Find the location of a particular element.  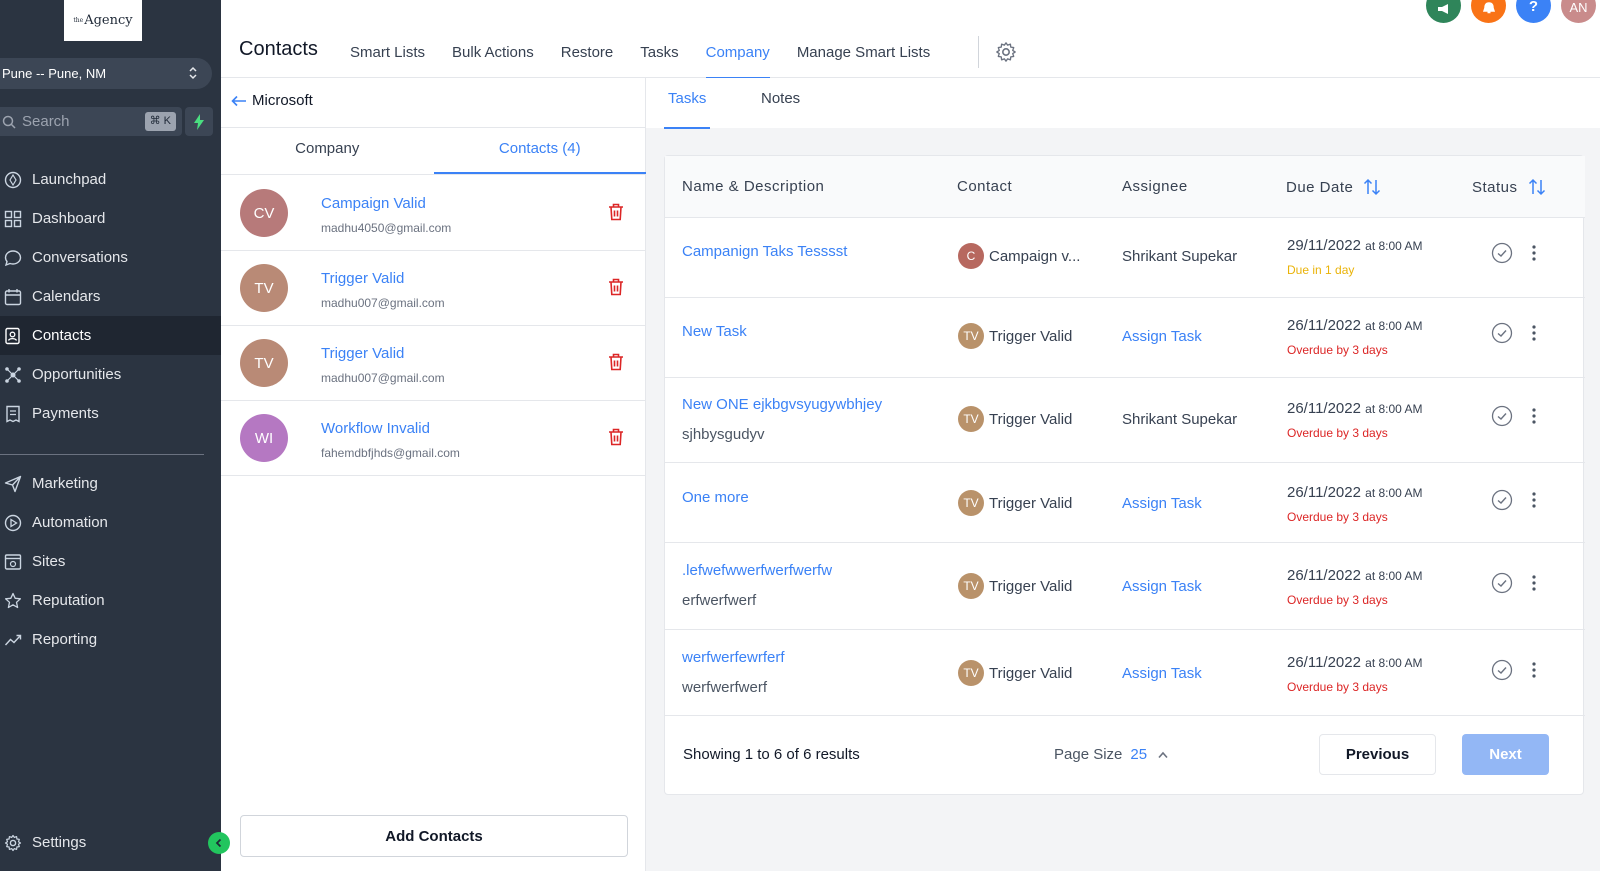

previous-page-button: Previous is located at coordinates (1377, 754).